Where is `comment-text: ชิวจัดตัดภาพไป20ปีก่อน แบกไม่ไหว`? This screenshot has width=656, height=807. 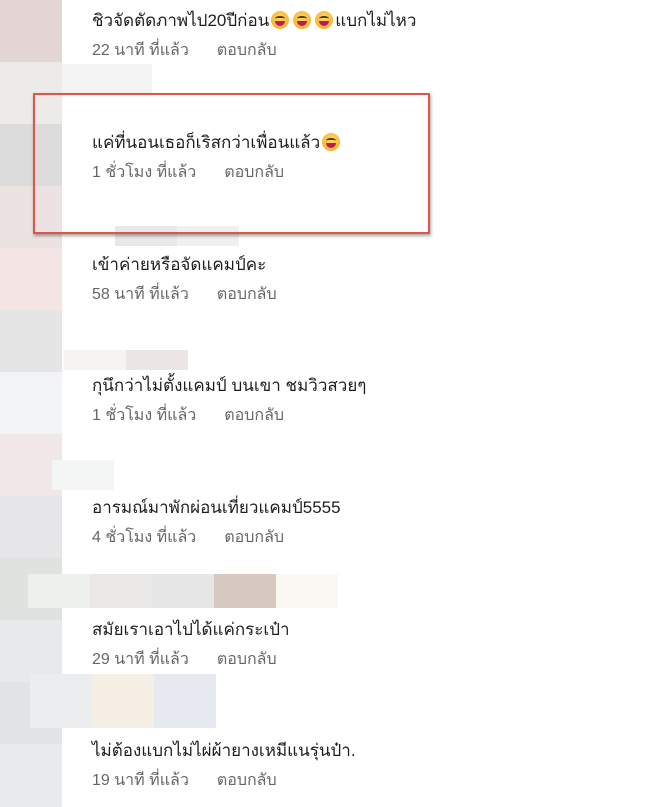 comment-text: ชิวจัดตัดภาพไป20ปีก่อน แบกไม่ไหว is located at coordinates (254, 20).